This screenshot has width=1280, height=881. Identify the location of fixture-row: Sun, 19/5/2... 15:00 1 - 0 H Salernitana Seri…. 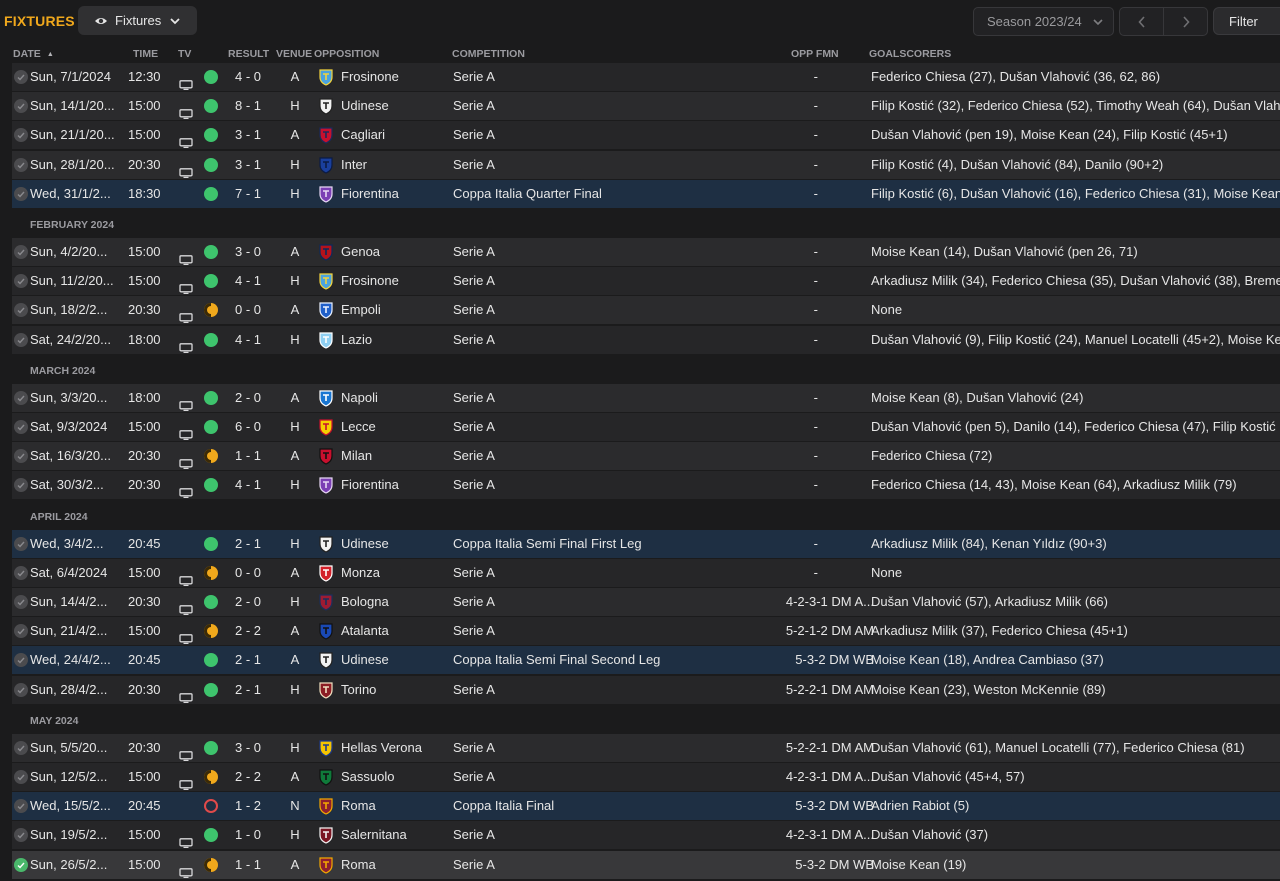
(646, 835).